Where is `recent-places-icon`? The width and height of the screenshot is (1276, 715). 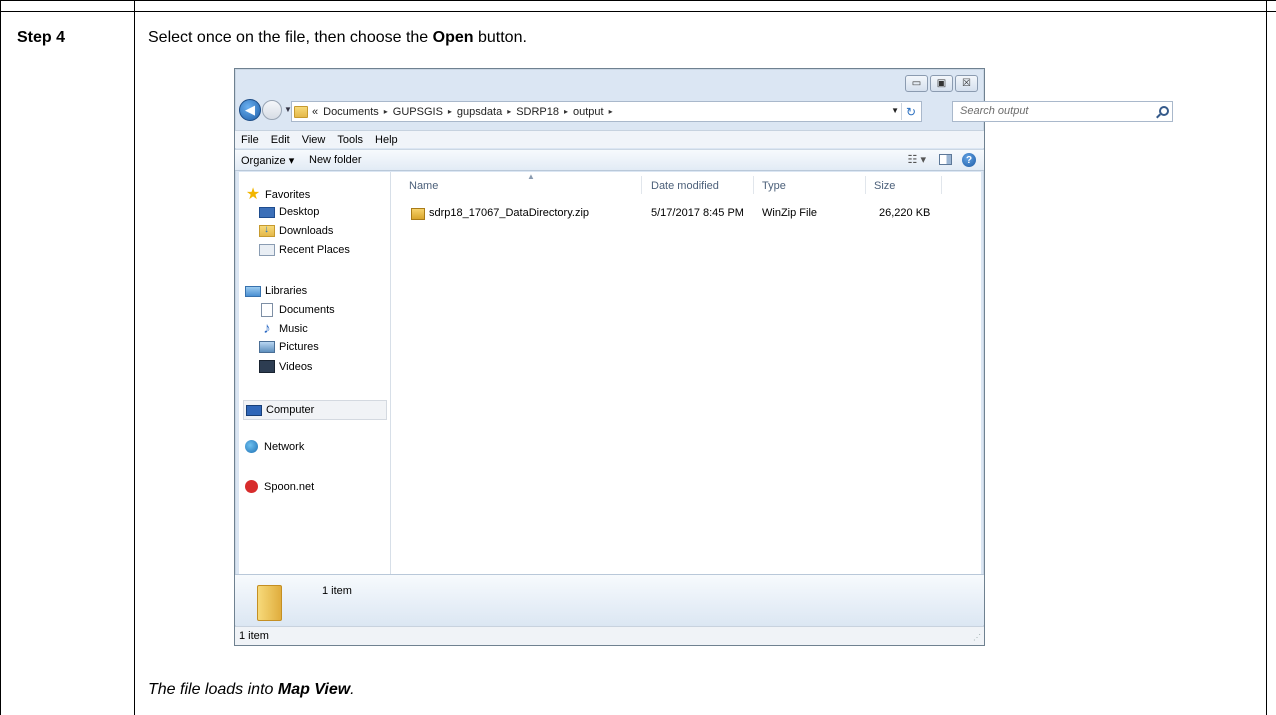 recent-places-icon is located at coordinates (267, 250).